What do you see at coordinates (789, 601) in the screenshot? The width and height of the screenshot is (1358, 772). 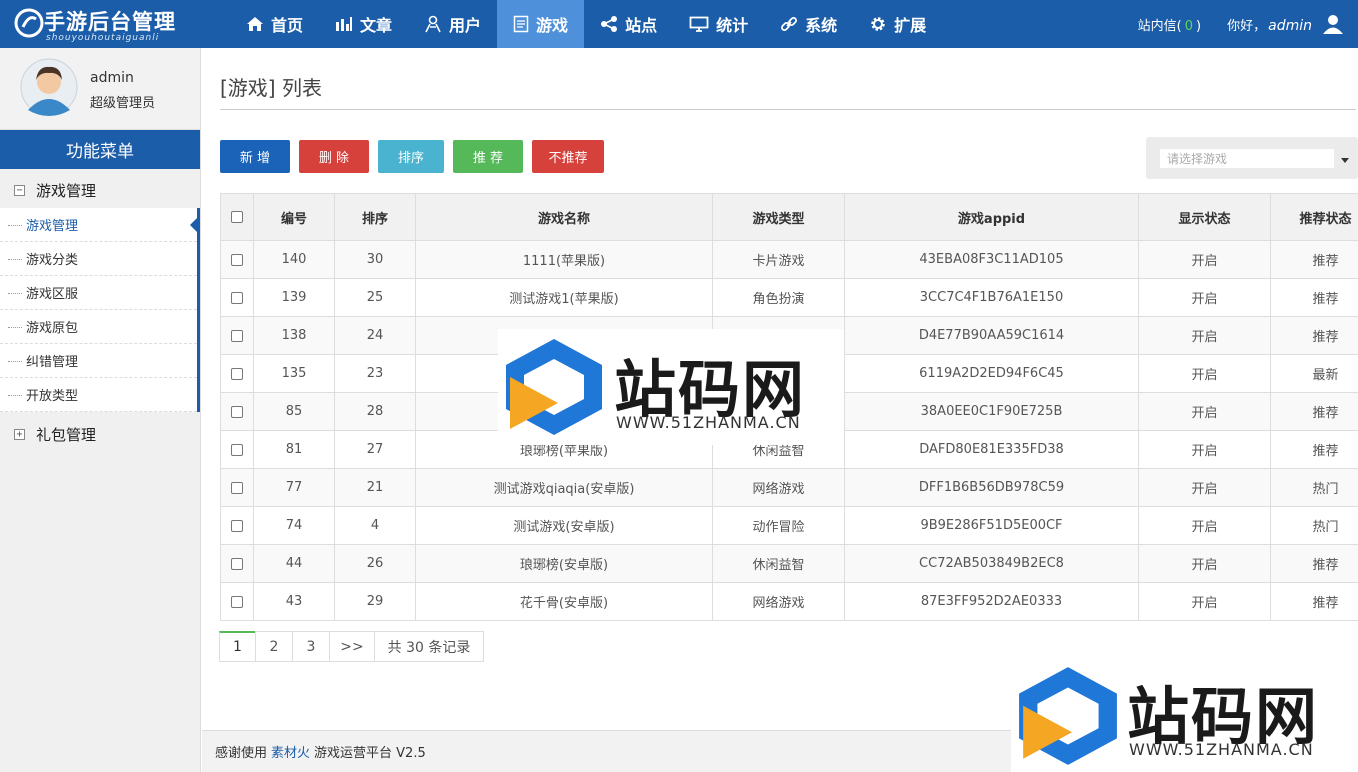 I see `table-row: 43 29 花千骨(安卓版) 网络游戏 87E3FF952D2AE0333 开启 推荐` at bounding box center [789, 601].